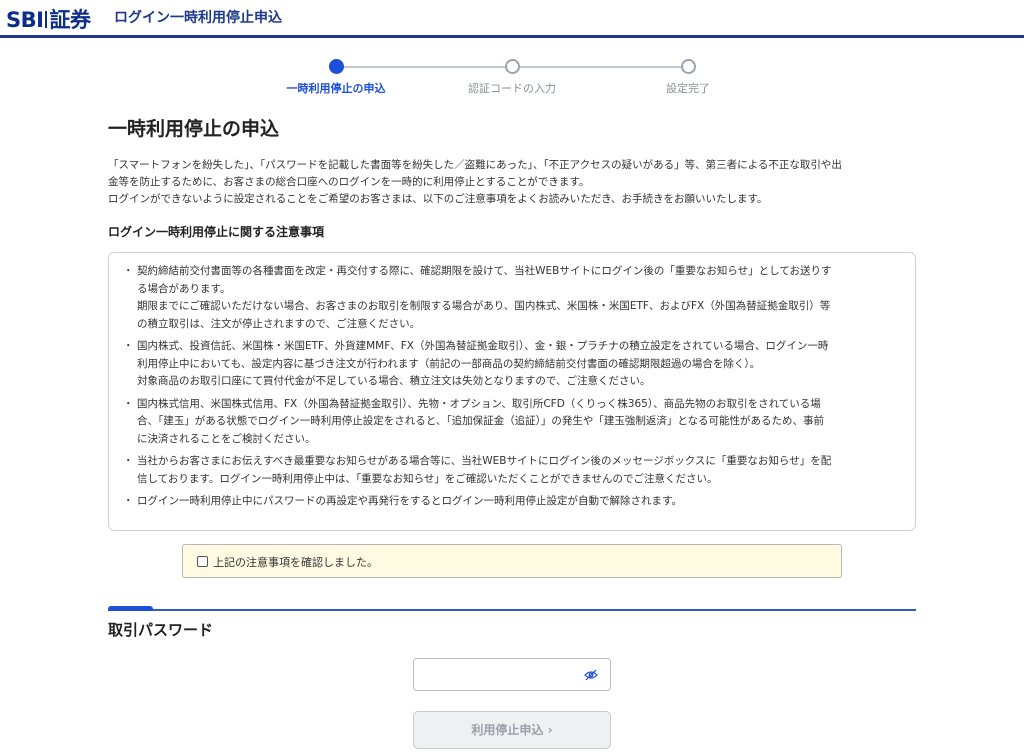  What do you see at coordinates (507, 730) in the screenshot?
I see `submit-label: 利用停止申込` at bounding box center [507, 730].